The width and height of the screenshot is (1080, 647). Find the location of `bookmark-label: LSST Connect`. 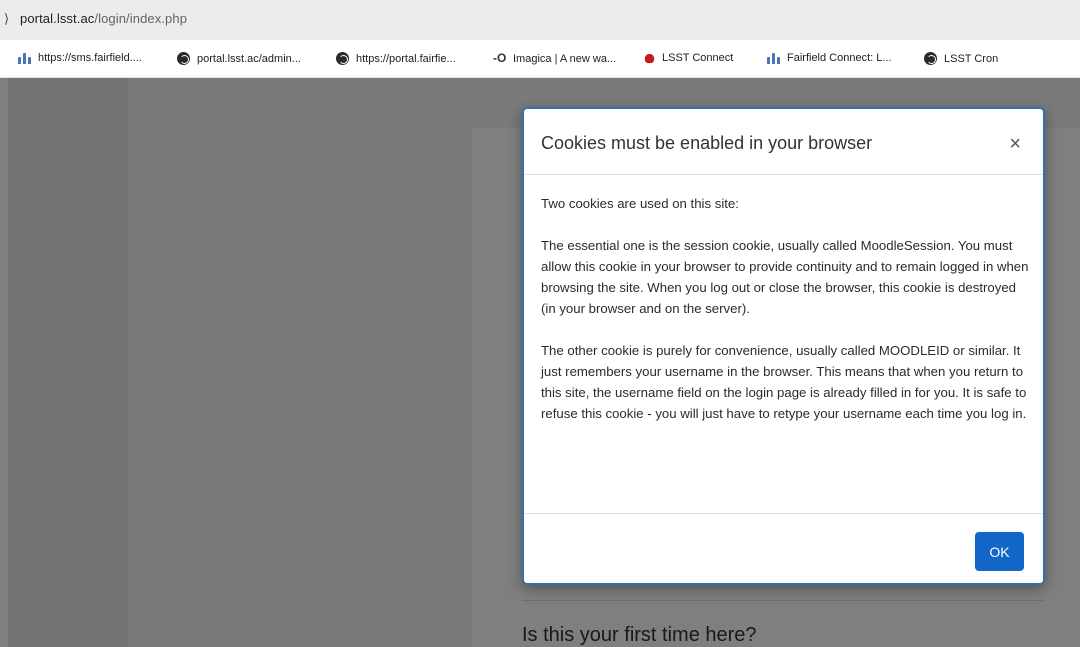

bookmark-label: LSST Connect is located at coordinates (698, 58).